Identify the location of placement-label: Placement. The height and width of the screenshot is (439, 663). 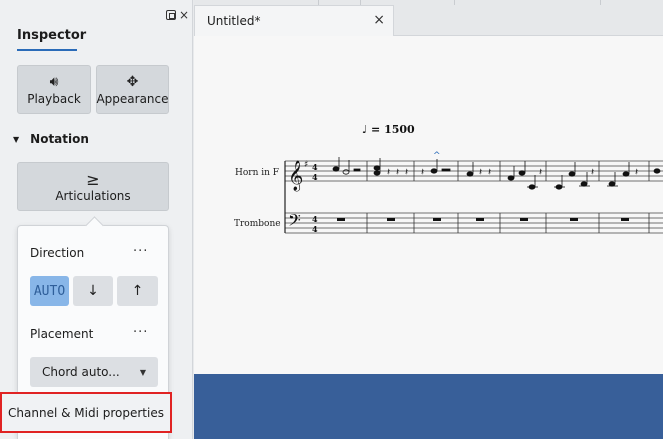
(62, 334).